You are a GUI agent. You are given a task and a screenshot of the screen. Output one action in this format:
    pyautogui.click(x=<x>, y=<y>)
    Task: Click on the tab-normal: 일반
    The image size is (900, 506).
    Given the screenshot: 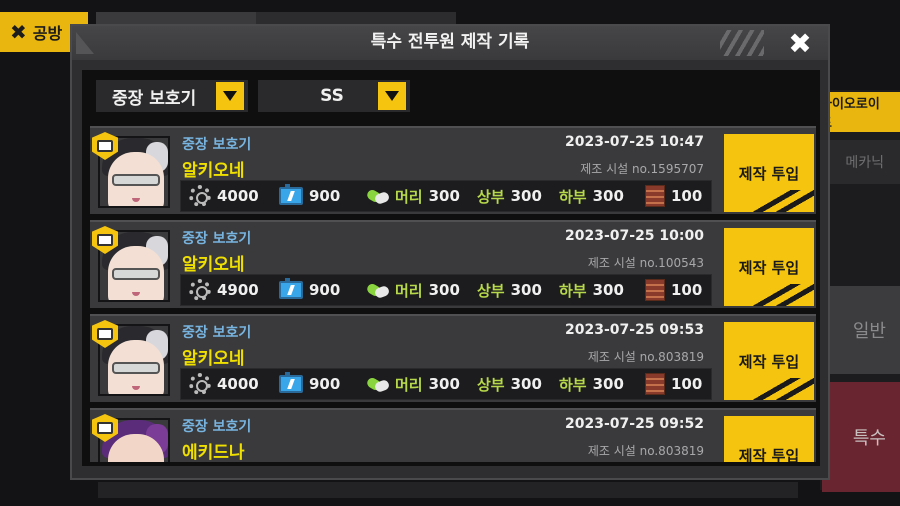 What is the action you would take?
    pyautogui.click(x=861, y=330)
    